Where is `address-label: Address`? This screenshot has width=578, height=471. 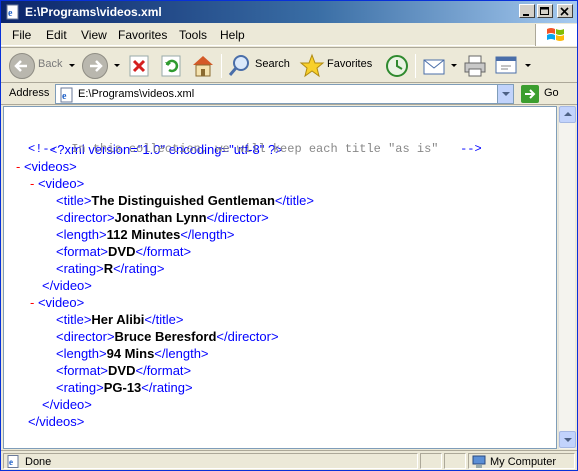
address-label: Address is located at coordinates (29, 93).